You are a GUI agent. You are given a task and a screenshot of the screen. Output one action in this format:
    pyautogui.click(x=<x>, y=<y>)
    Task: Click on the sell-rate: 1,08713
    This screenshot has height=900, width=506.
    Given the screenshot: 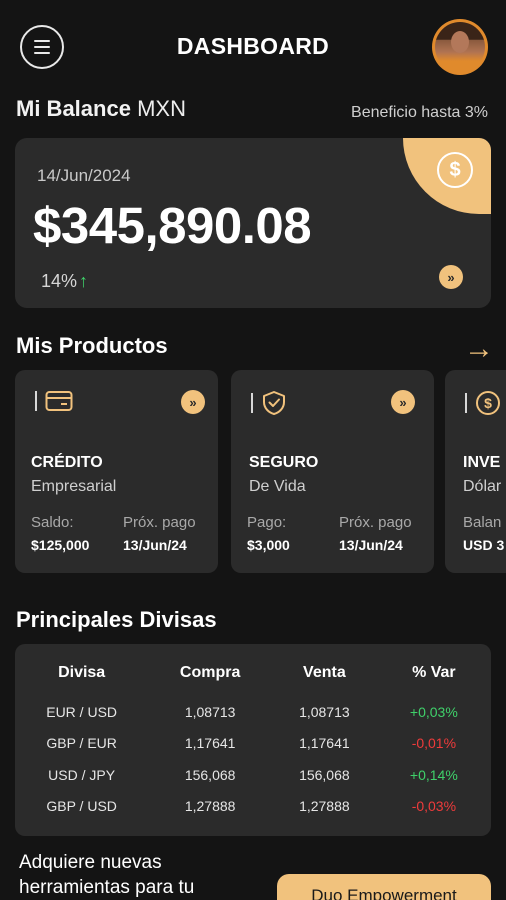 What is the action you would take?
    pyautogui.click(x=324, y=711)
    